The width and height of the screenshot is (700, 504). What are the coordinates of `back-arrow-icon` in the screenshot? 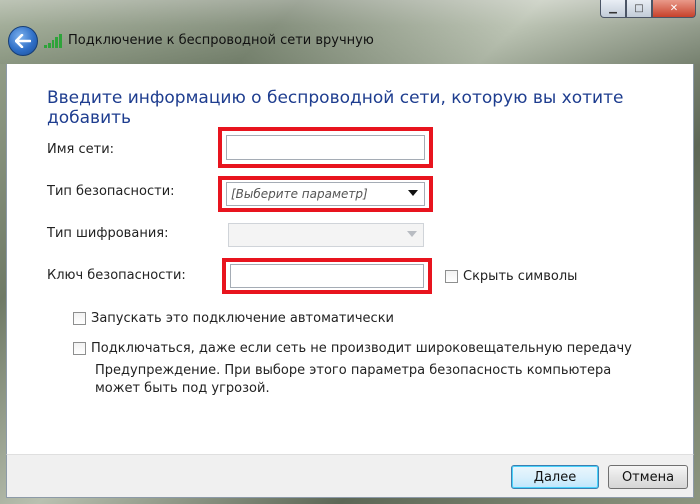 It's located at (23, 41).